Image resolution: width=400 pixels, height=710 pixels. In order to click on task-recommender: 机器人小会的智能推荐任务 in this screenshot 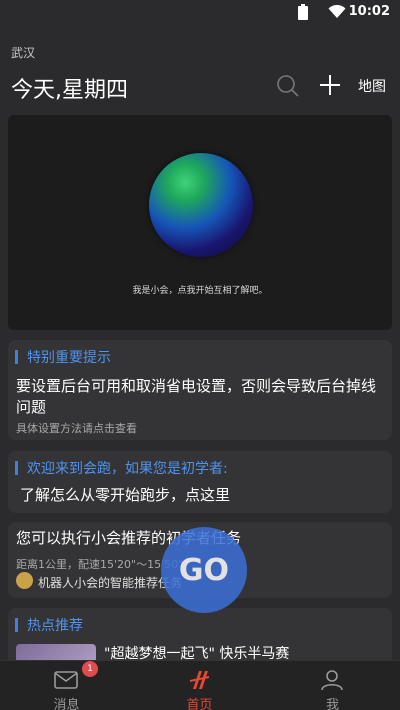, I will do `click(110, 583)`.